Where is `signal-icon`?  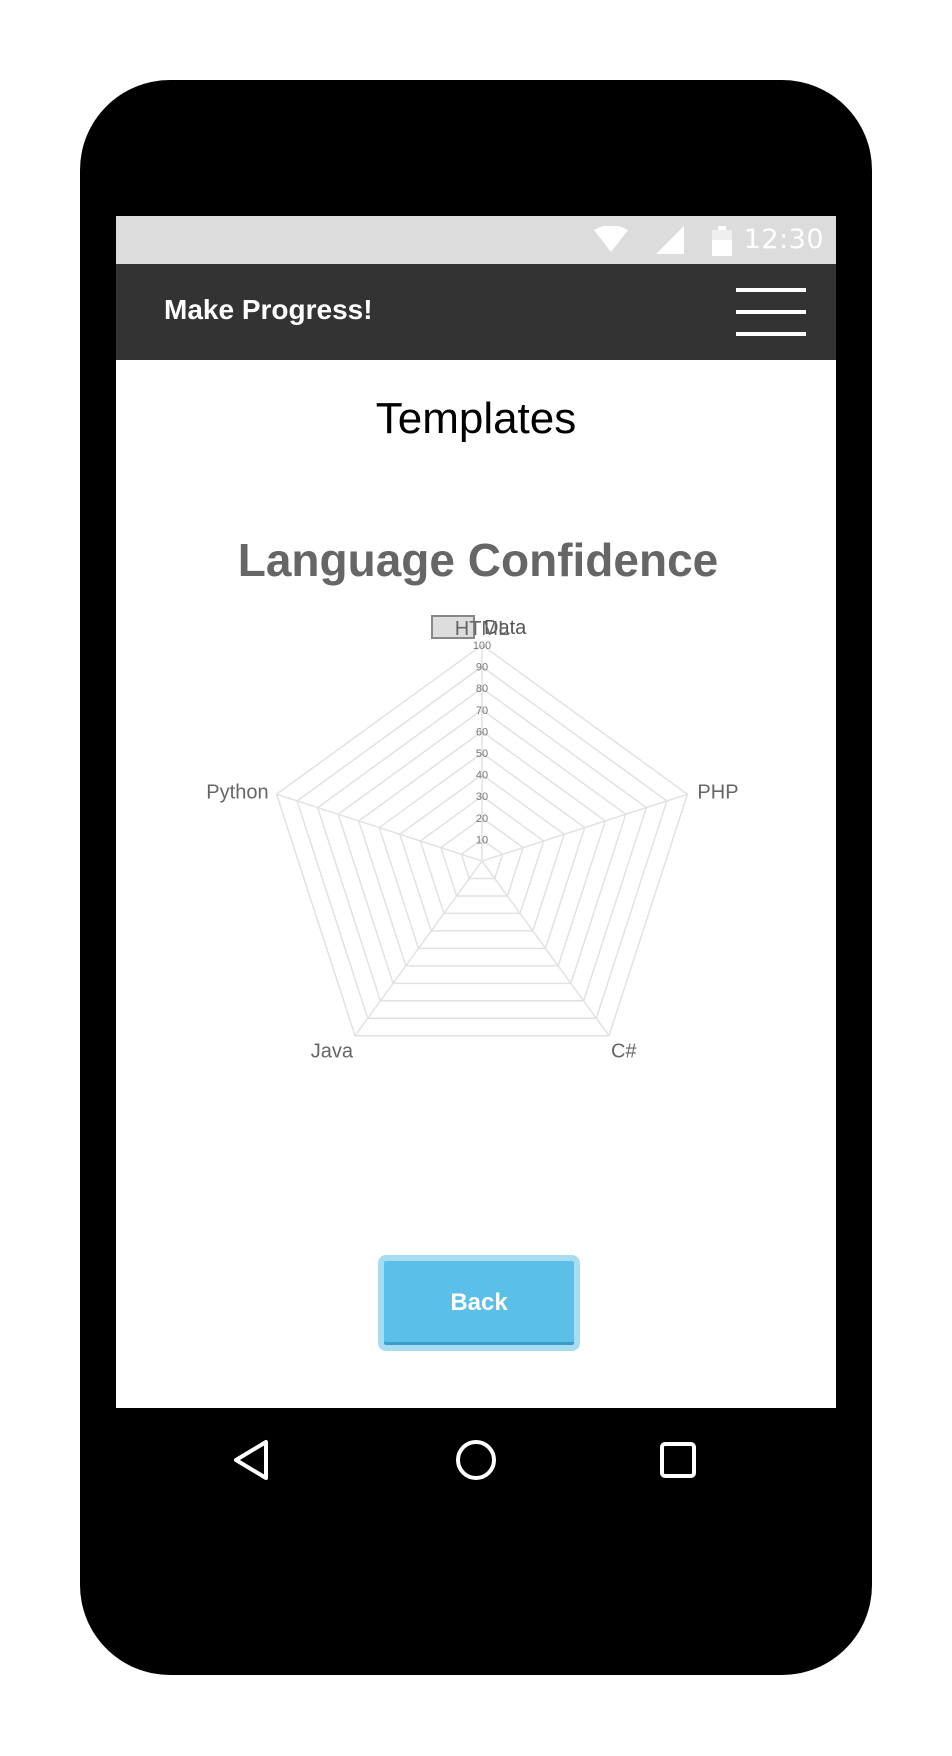 signal-icon is located at coordinates (670, 240).